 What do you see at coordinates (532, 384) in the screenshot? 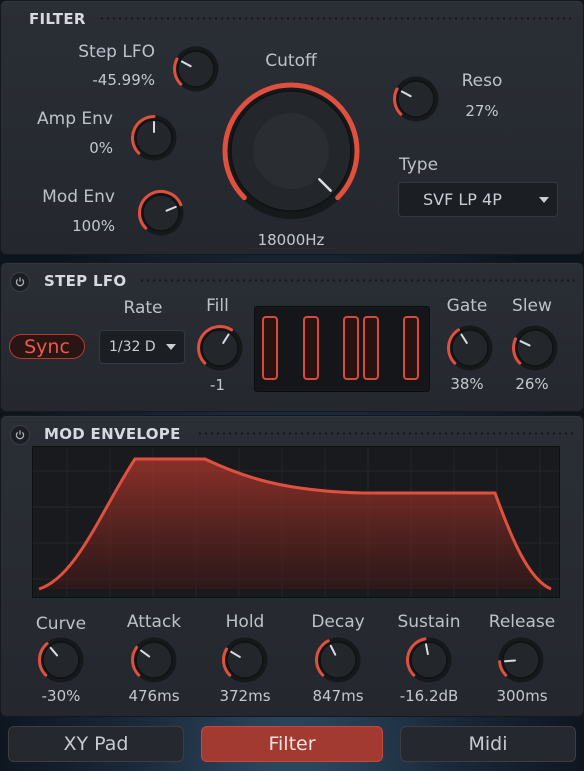
I see `slew-value: 26%` at bounding box center [532, 384].